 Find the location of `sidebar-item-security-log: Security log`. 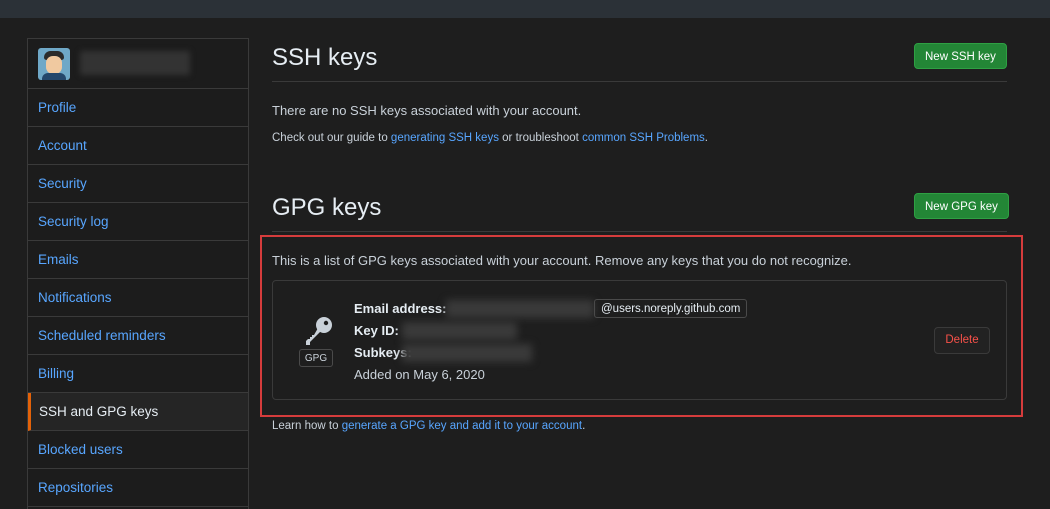

sidebar-item-security-log: Security log is located at coordinates (138, 222).